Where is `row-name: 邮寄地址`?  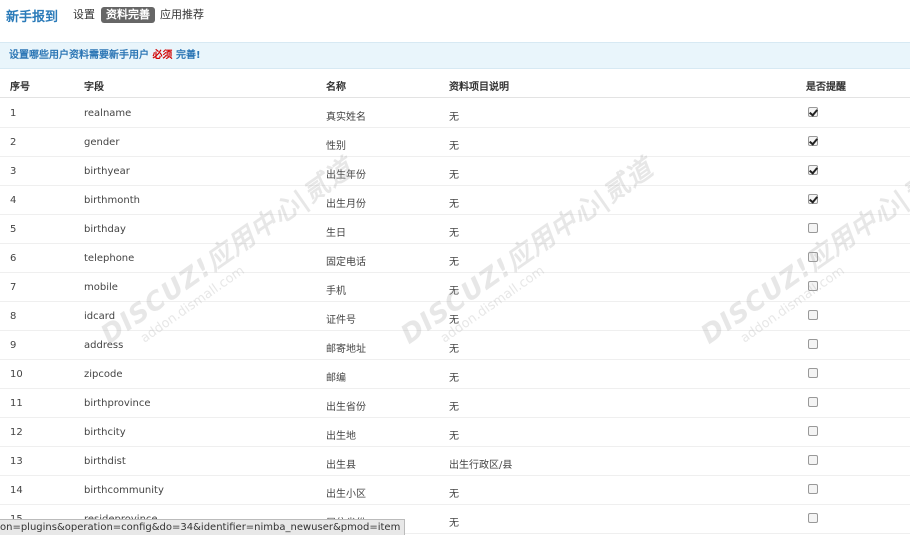 row-name: 邮寄地址 is located at coordinates (346, 349).